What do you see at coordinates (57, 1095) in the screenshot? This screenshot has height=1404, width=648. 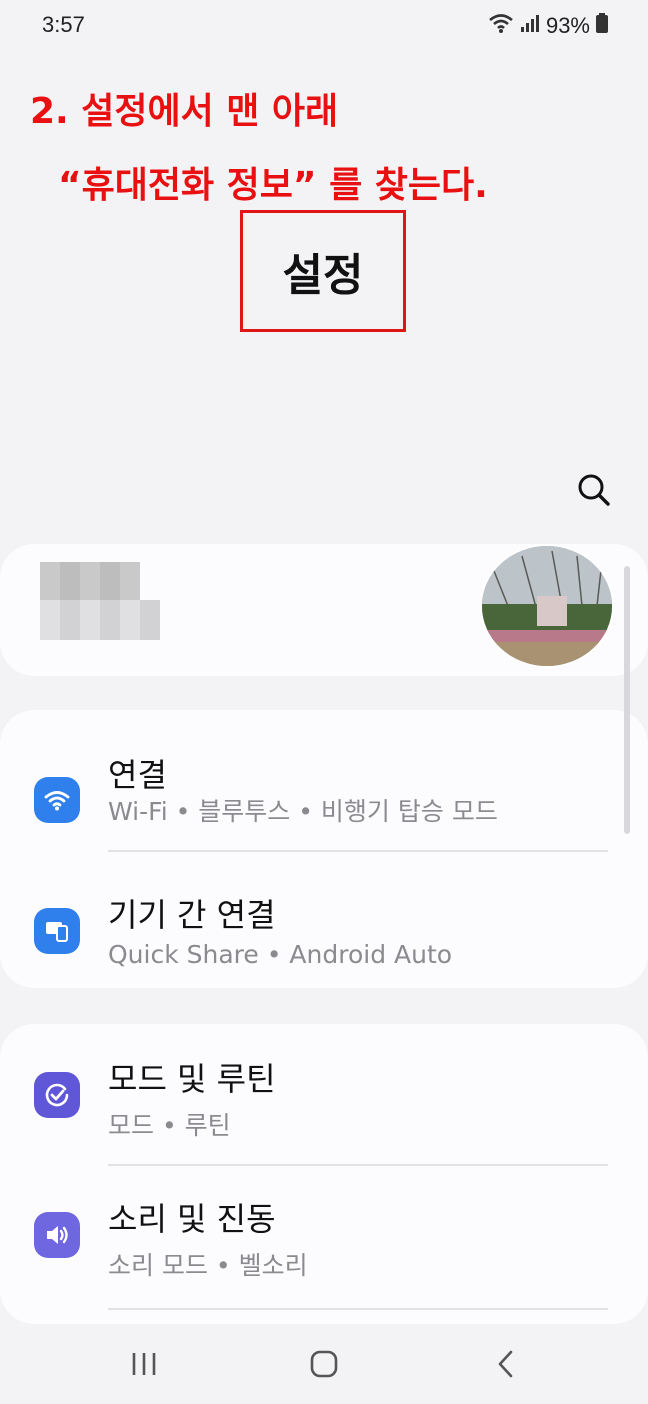 I see `check-circle-icon` at bounding box center [57, 1095].